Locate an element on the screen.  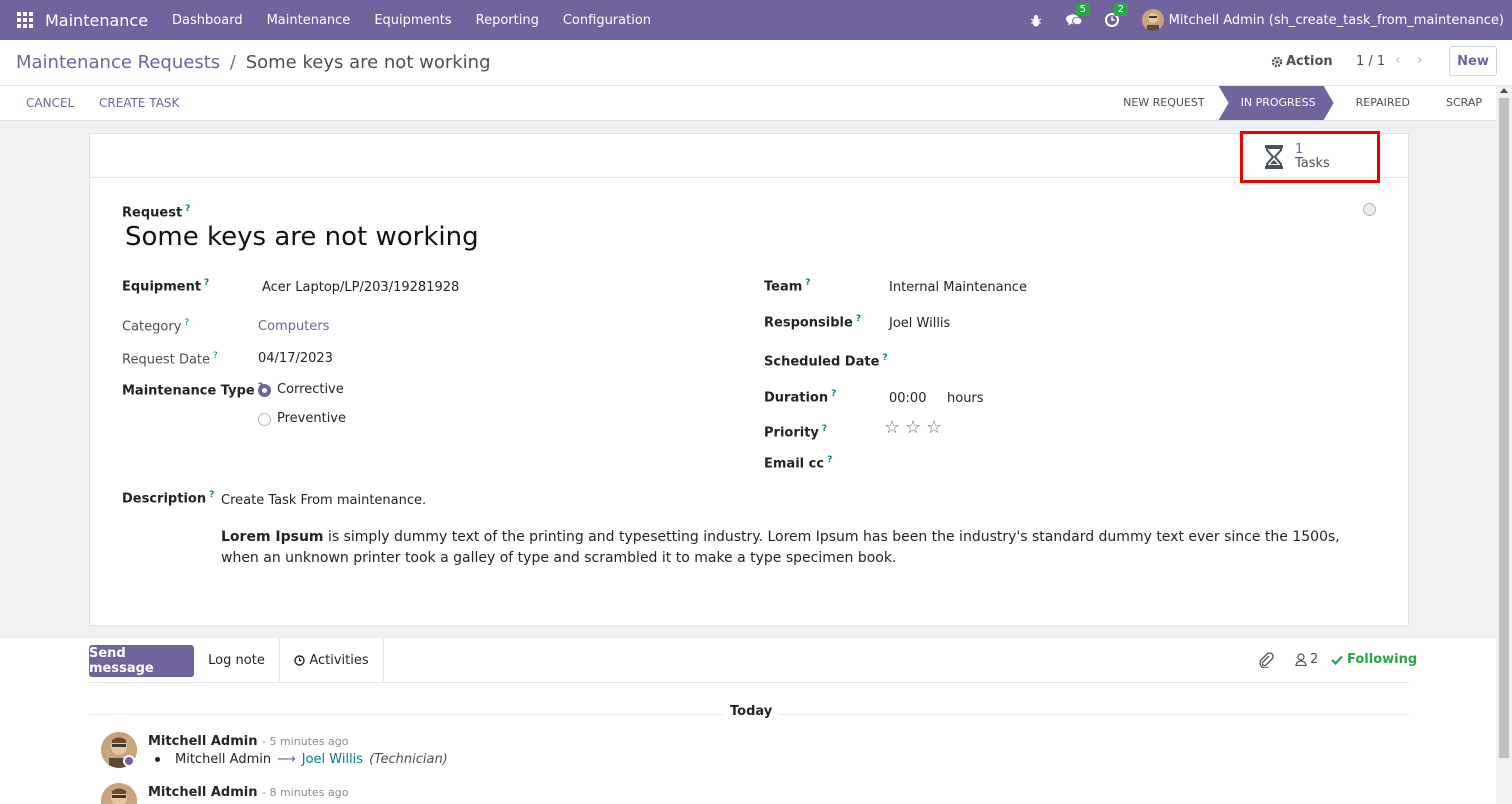
responsible-label: Responsible? is located at coordinates (813, 322).